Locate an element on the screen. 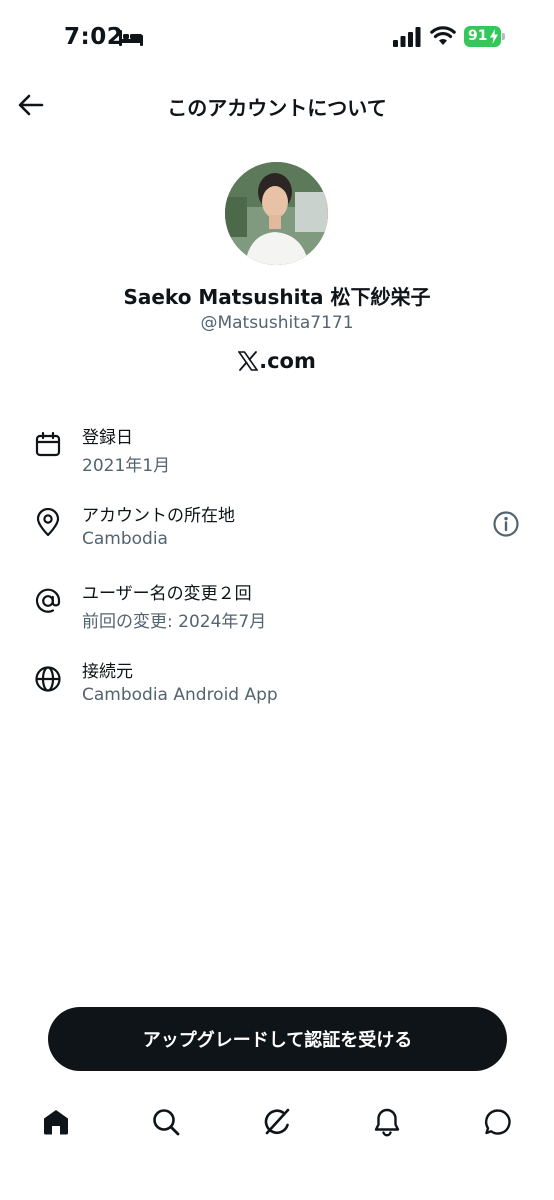 The width and height of the screenshot is (554, 1200). affiliation-link: .com is located at coordinates (277, 361).